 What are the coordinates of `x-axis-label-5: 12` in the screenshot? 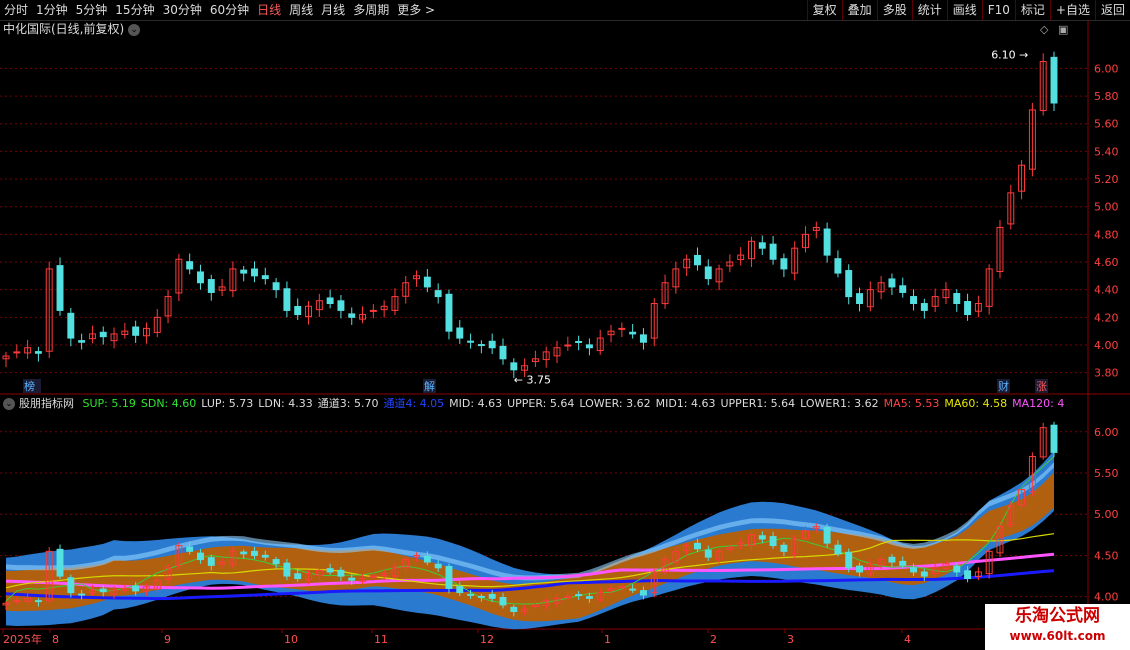 It's located at (487, 639).